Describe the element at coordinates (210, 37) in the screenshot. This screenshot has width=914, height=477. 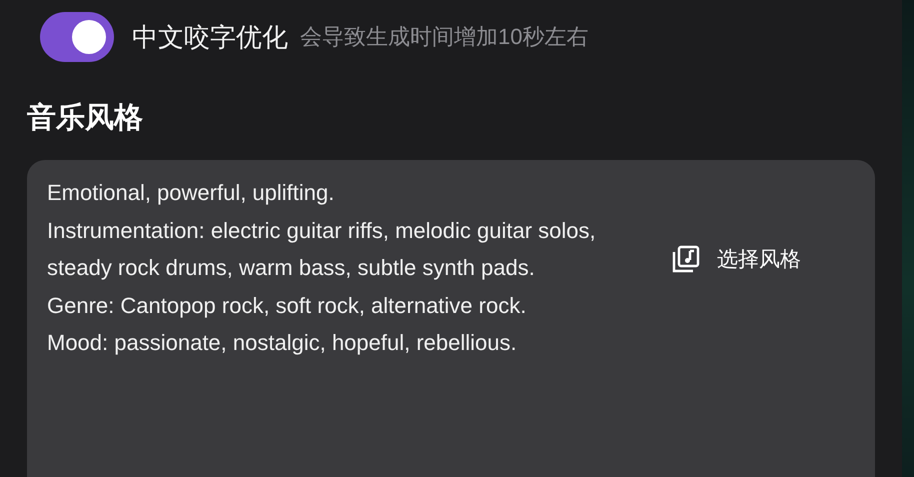
I see `toggle-label: 中文咬字优化` at that location.